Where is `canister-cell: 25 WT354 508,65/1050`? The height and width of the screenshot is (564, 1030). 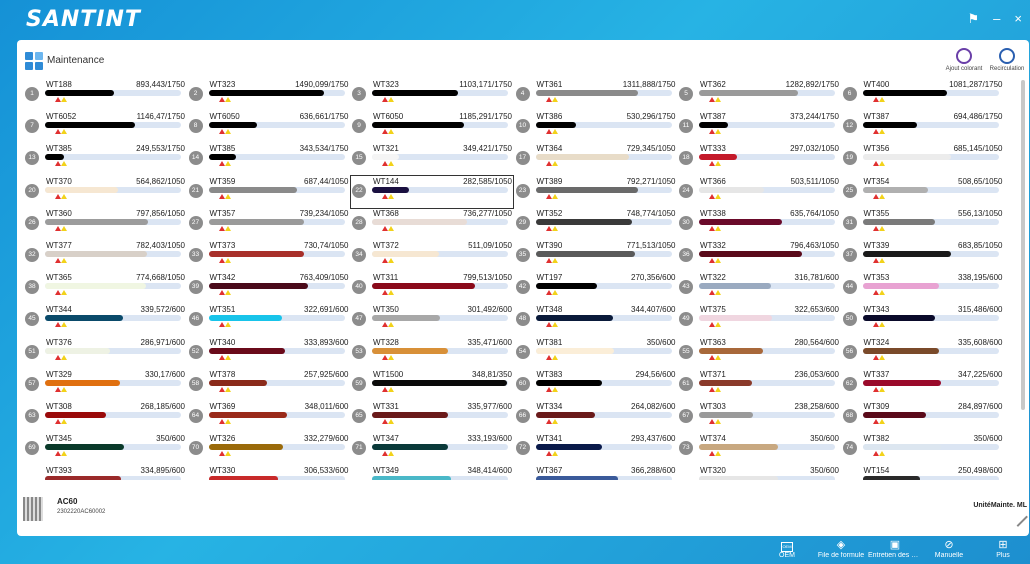 canister-cell: 25 WT354 508,65/1050 is located at coordinates (922, 192).